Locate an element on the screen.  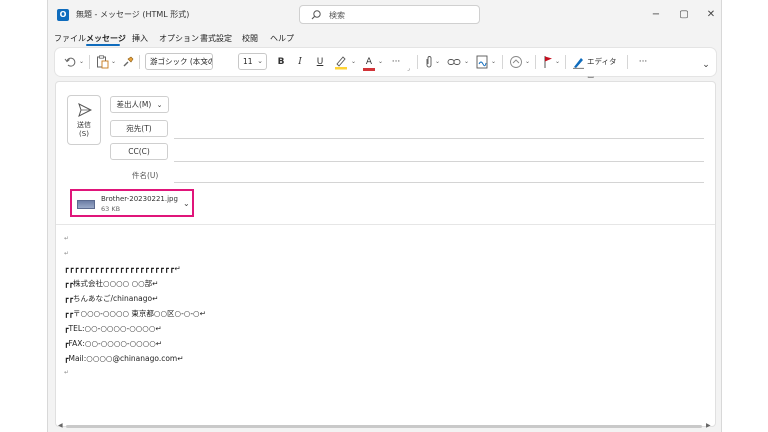
body-line: ┏FAX:○○-○○○○-○○○○↵ is located at coordinates (113, 343).